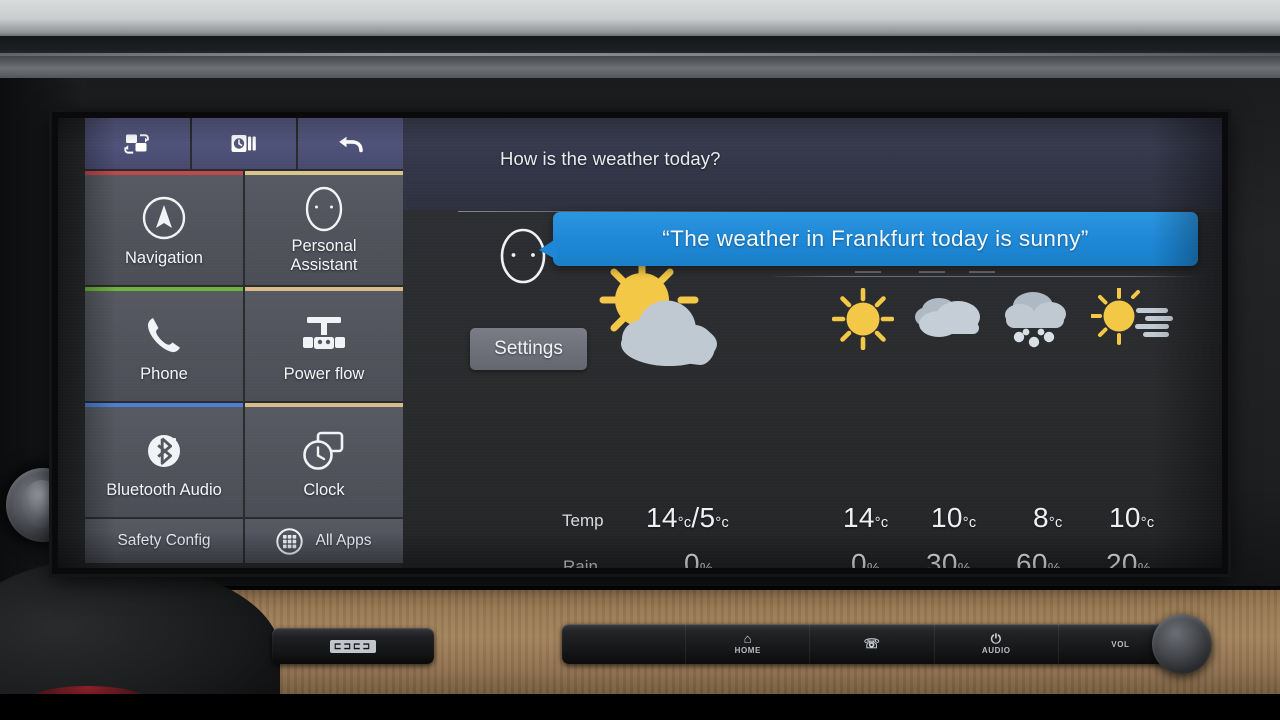 Image resolution: width=1280 pixels, height=720 pixels. I want to click on rain-forecast-1-value: 0, so click(859, 558).